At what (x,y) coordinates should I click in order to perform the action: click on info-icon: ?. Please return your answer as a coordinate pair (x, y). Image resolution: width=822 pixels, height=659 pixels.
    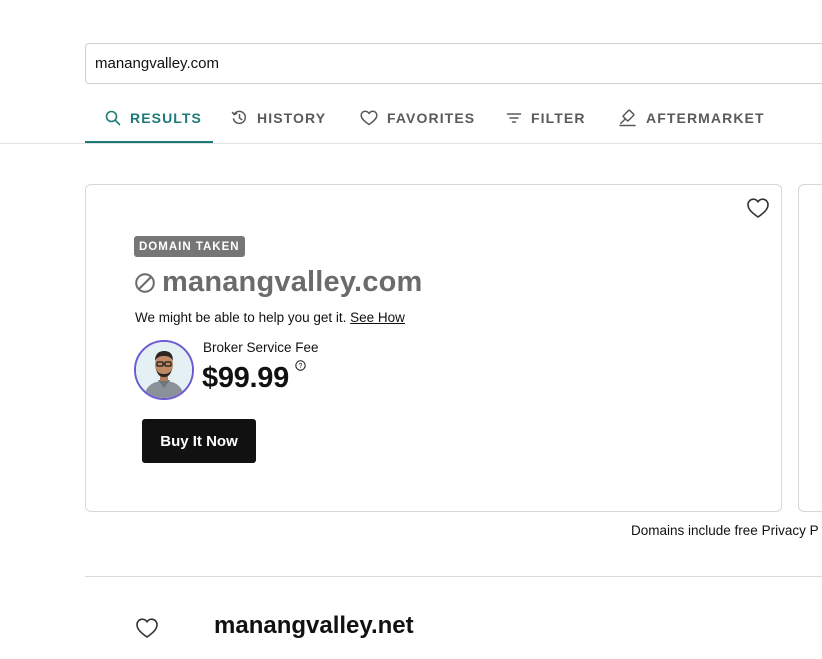
    Looking at the image, I should click on (300, 364).